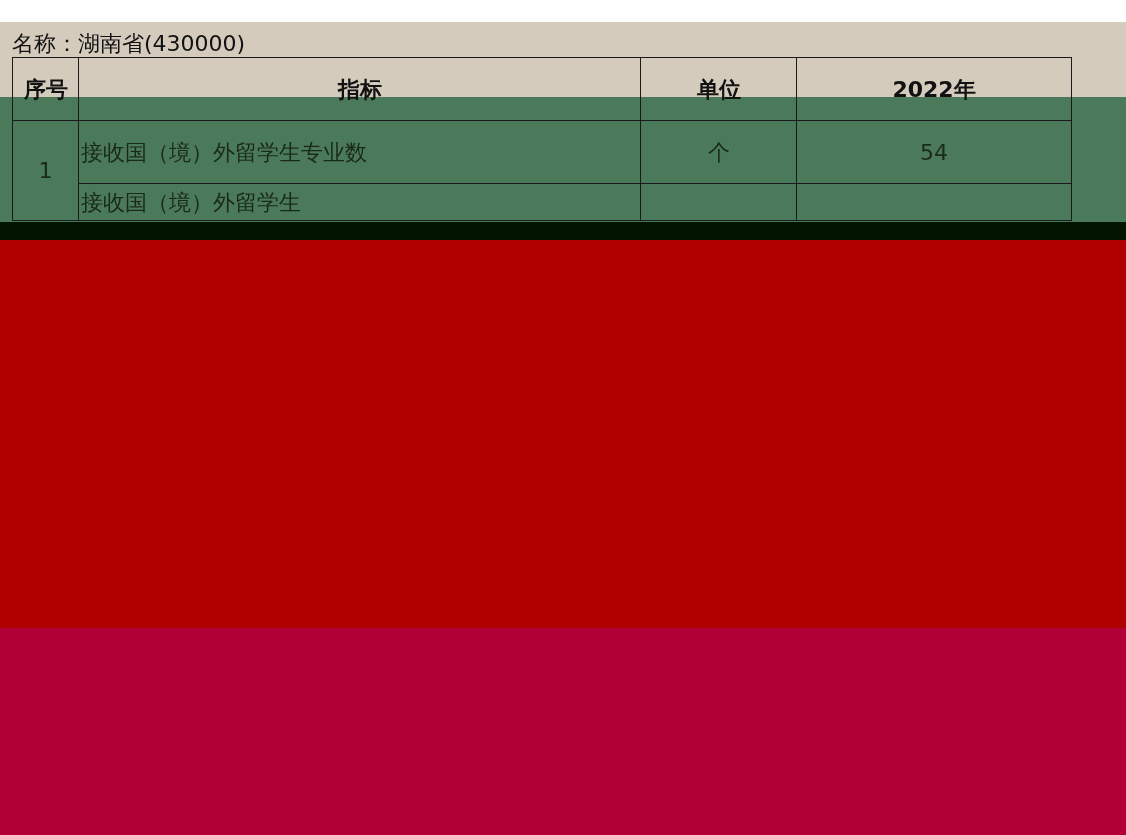 The height and width of the screenshot is (835, 1126). I want to click on table-cell: 个, so click(718, 152).